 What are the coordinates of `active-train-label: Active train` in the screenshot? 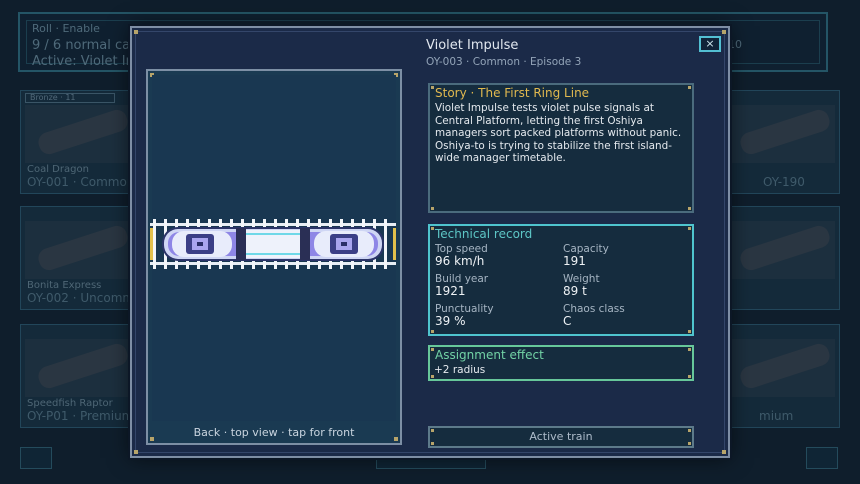 It's located at (561, 436).